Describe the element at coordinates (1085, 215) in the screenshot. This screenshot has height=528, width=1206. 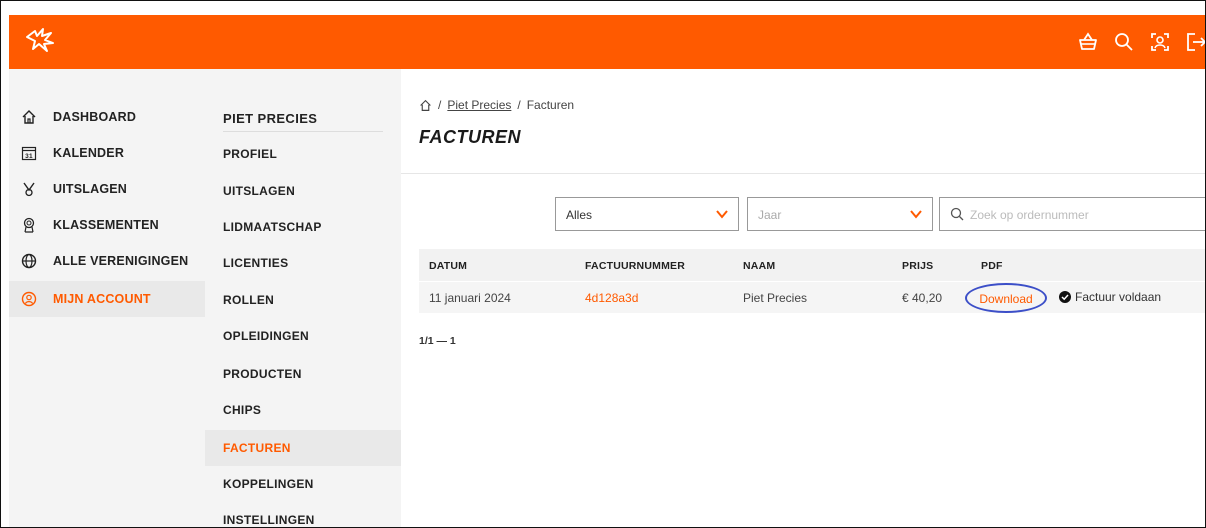
I see `order-search-input` at that location.